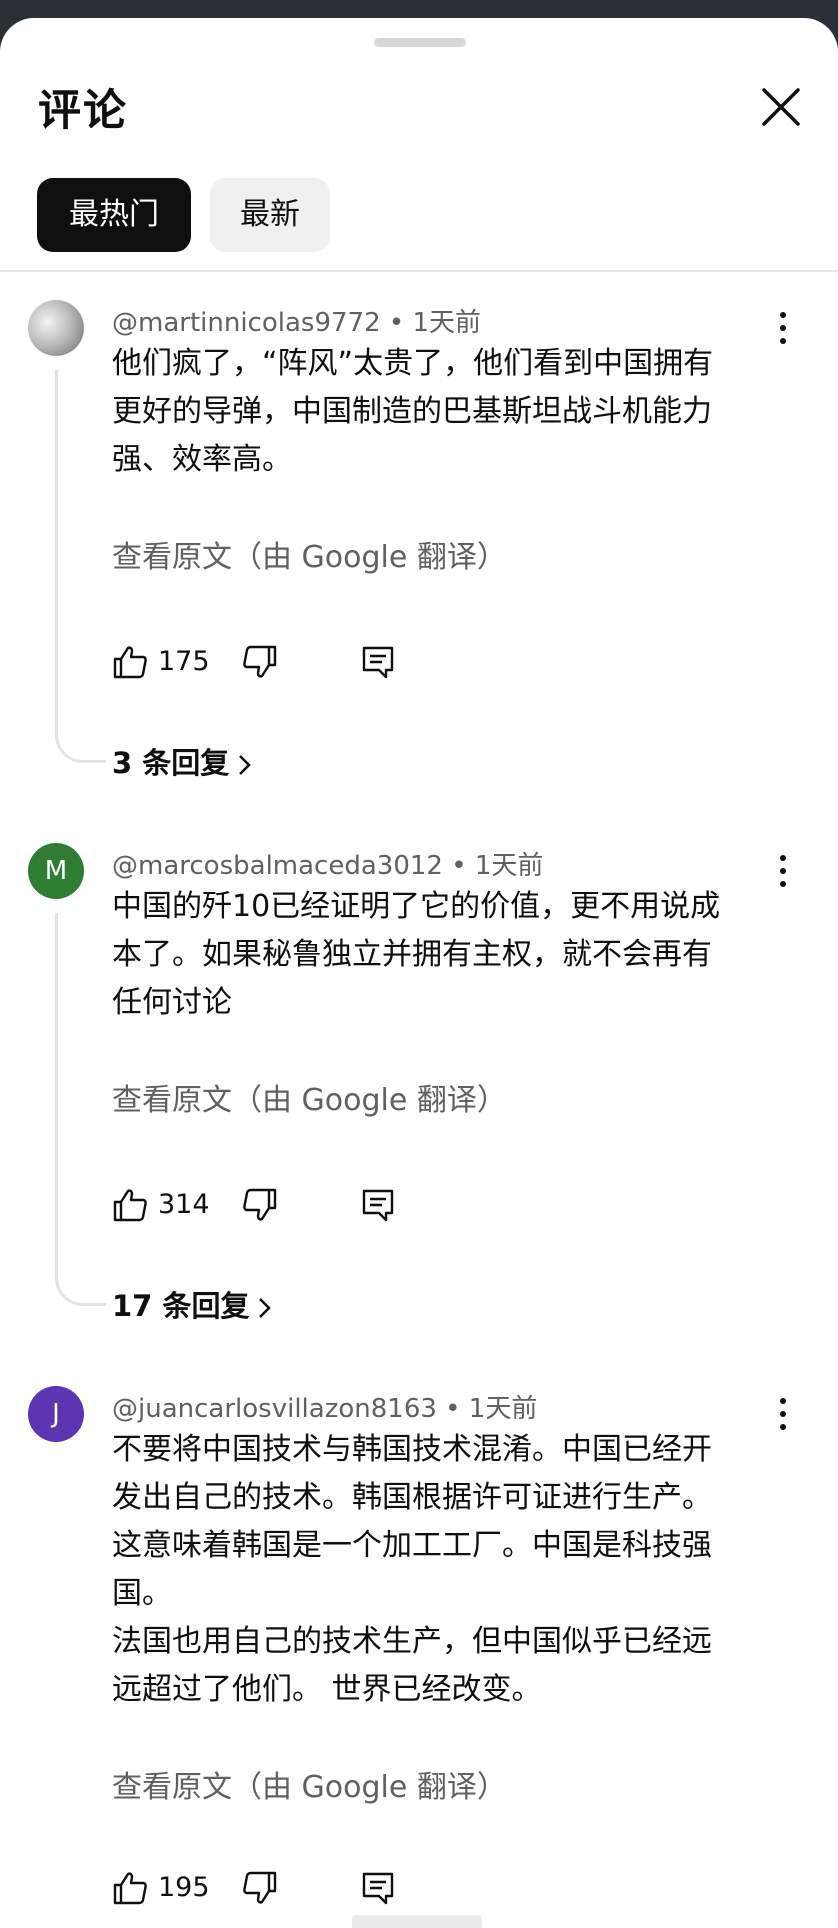  I want to click on comment-meta: @marcosbalmaceda3012 • 1天前, so click(327, 863).